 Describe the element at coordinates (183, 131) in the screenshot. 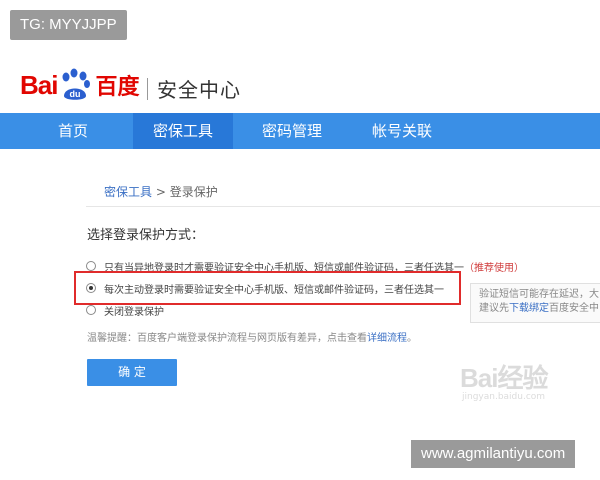

I see `nav-security-tools: 密保工具` at that location.